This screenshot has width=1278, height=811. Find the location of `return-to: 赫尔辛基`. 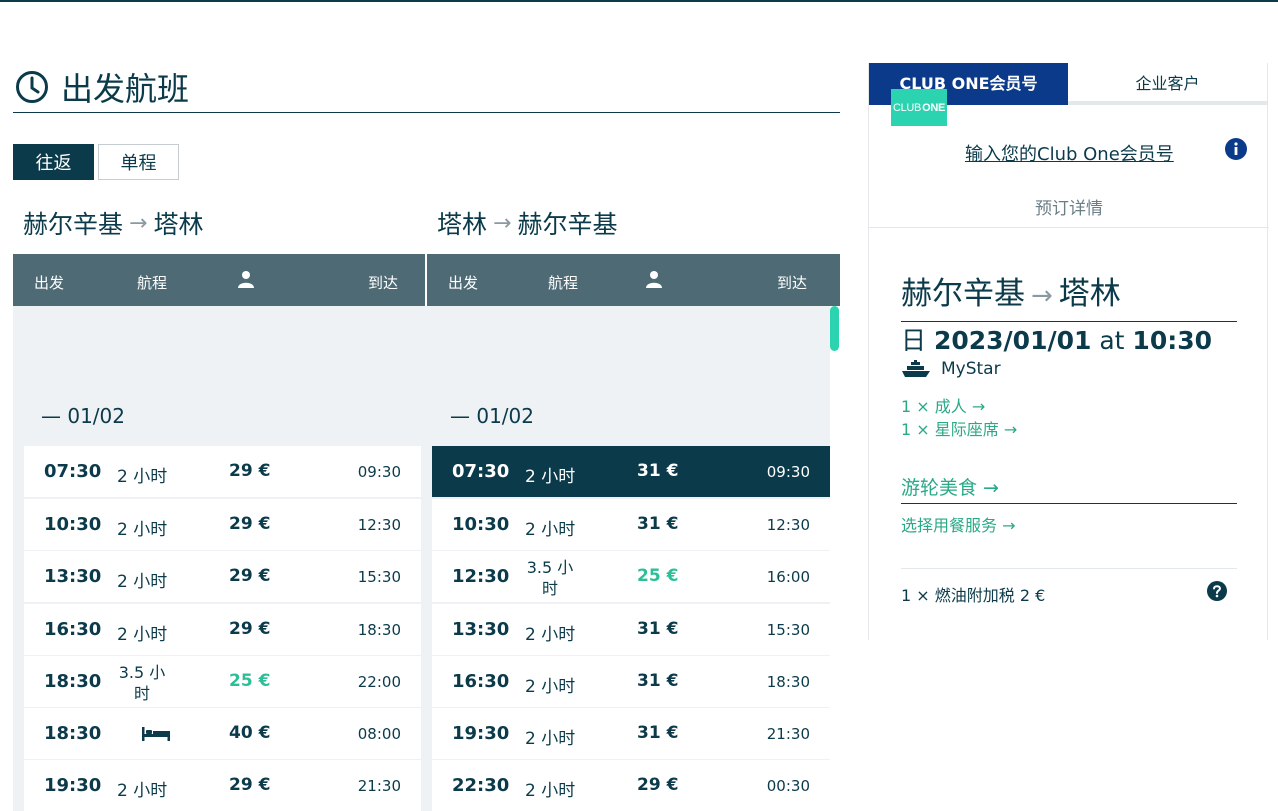

return-to: 赫尔辛基 is located at coordinates (567, 224).